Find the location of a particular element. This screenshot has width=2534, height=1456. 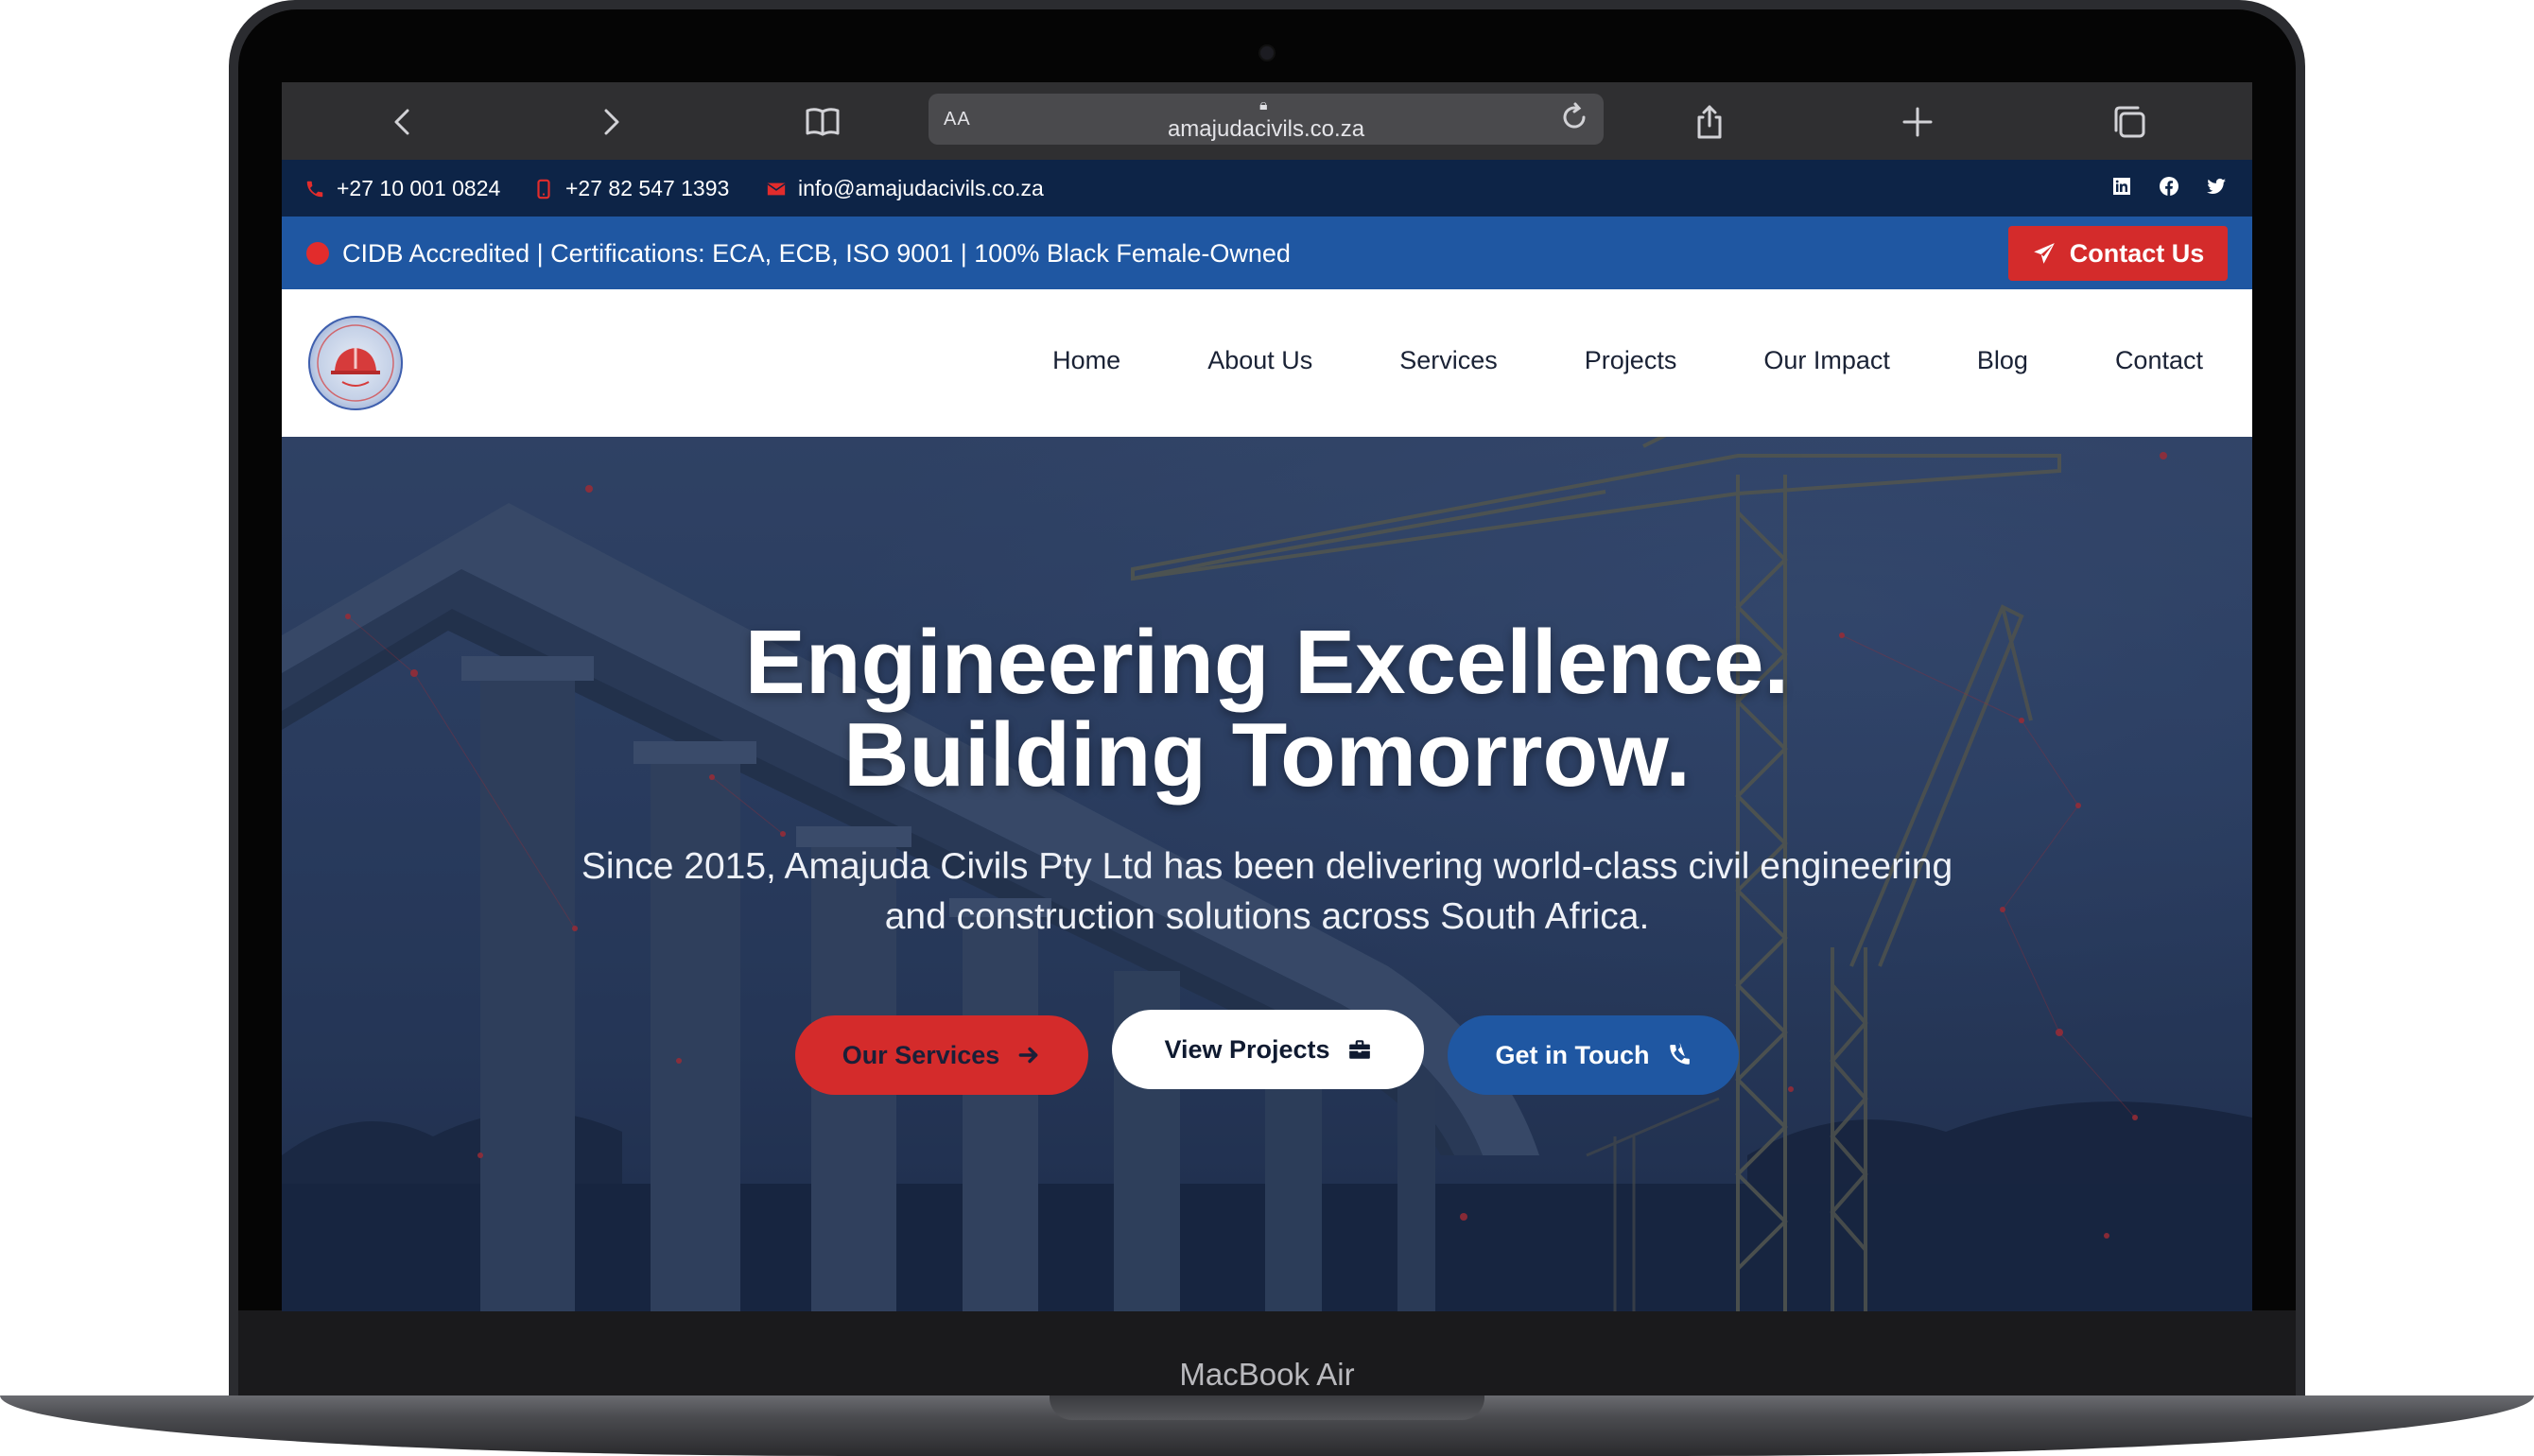

nav-home: Home is located at coordinates (1086, 360).